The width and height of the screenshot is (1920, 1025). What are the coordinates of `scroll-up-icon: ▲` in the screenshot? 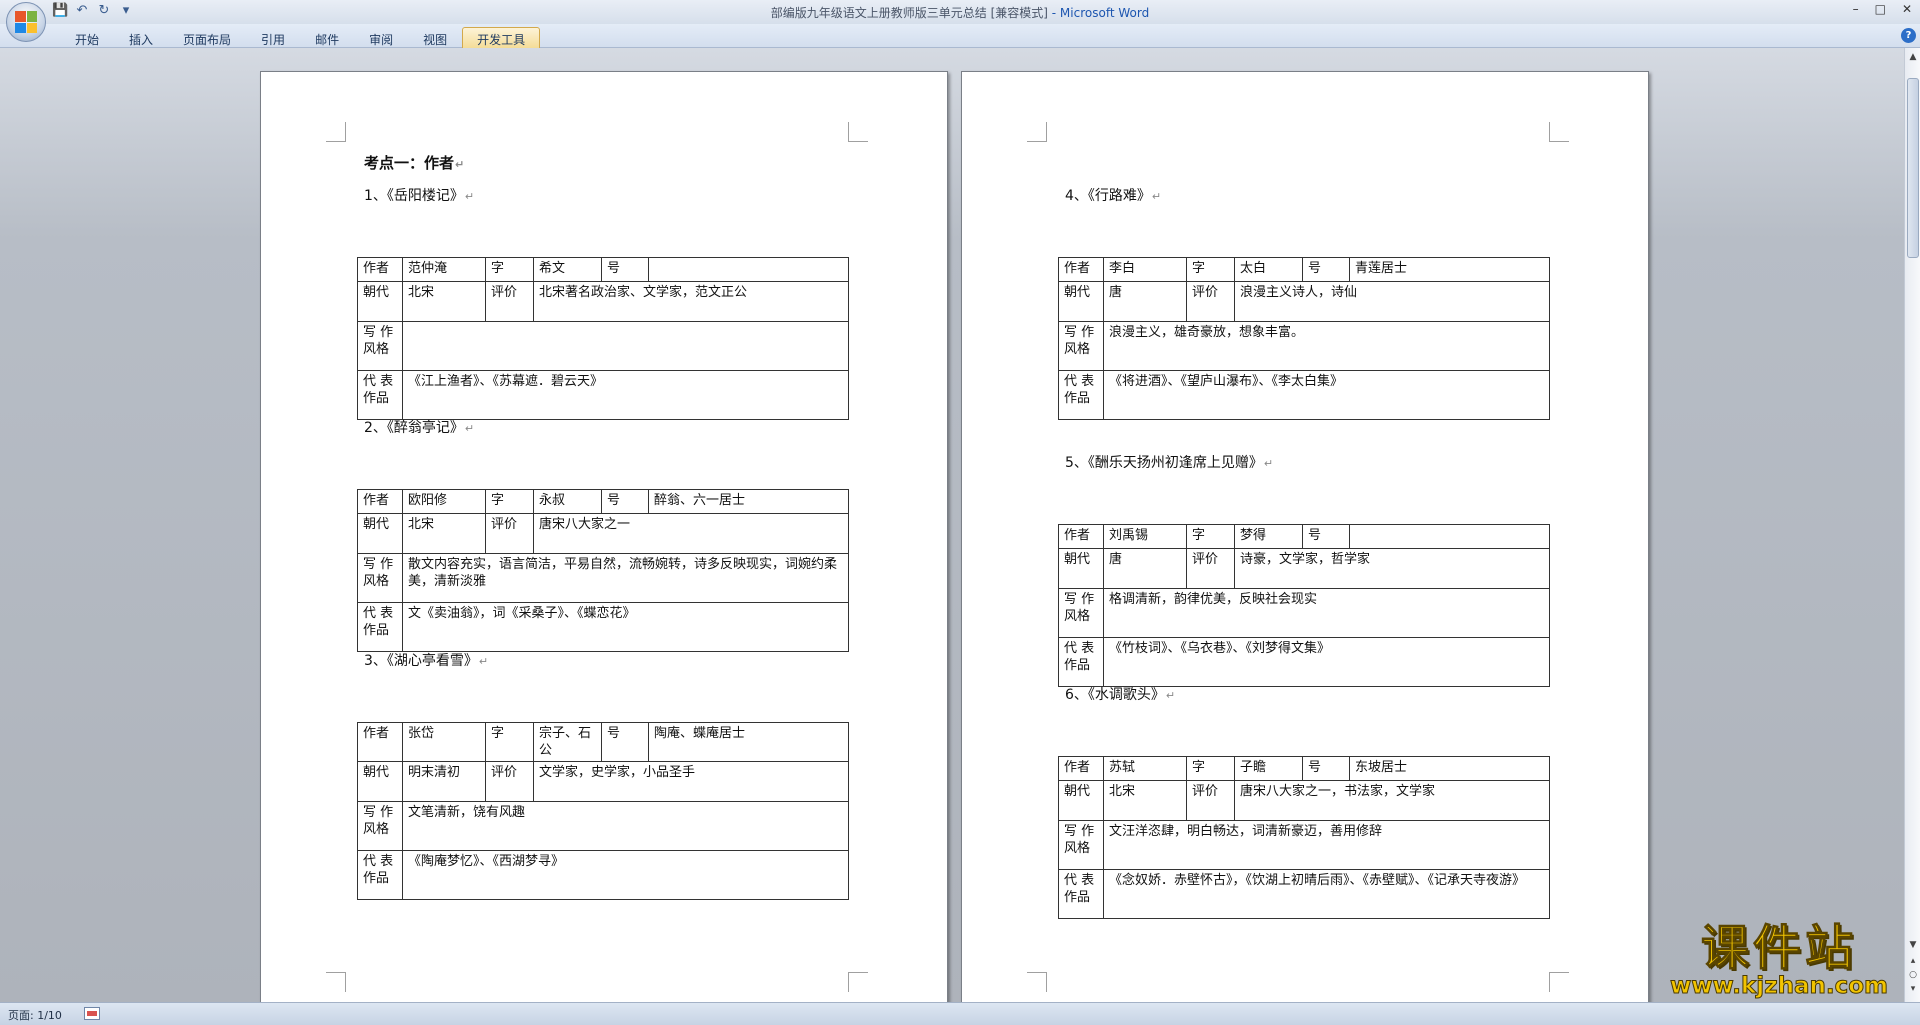 It's located at (1913, 57).